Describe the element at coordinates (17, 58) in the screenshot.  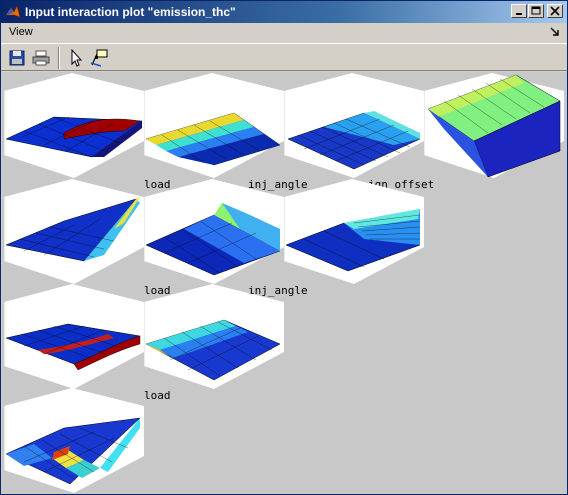
I see `save-icon` at that location.